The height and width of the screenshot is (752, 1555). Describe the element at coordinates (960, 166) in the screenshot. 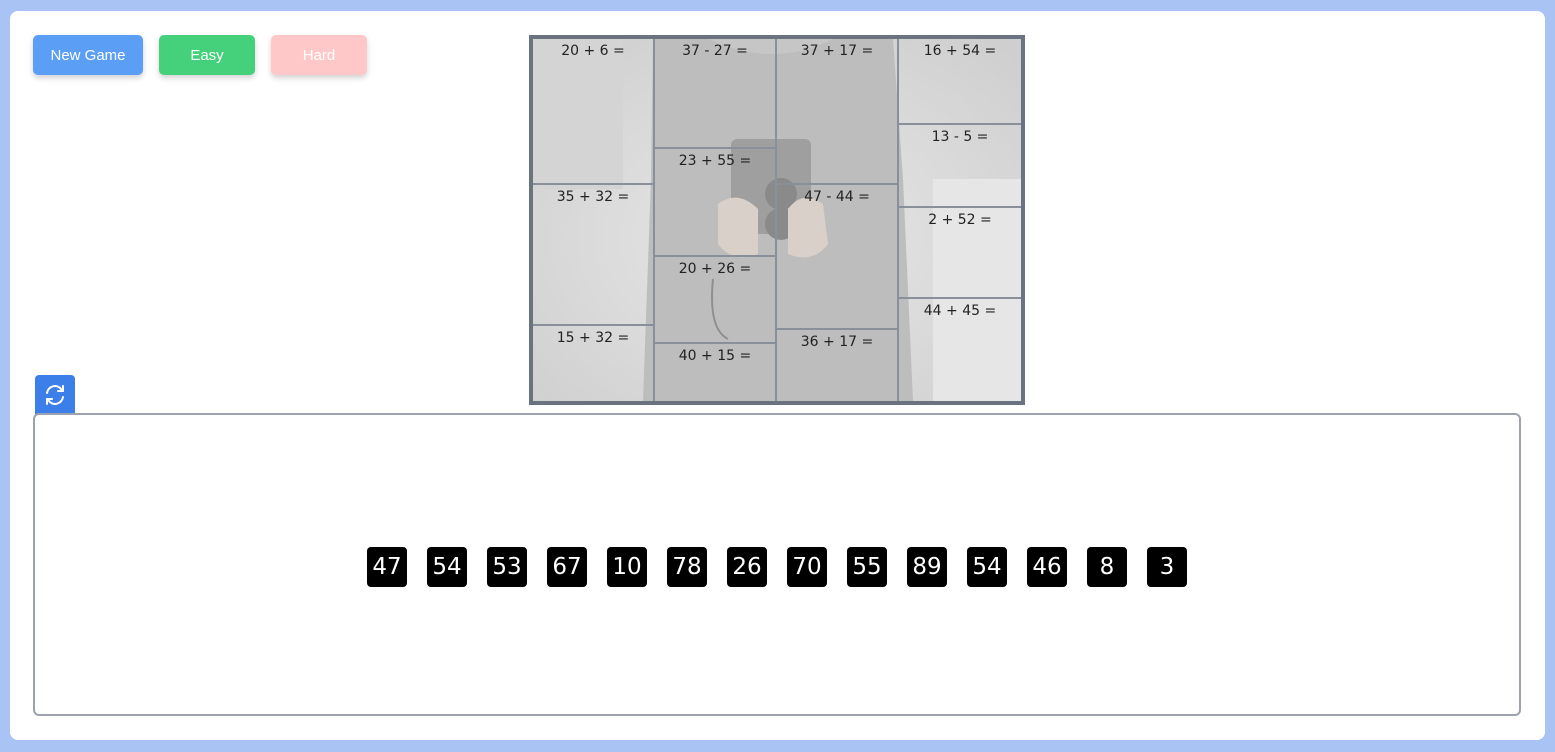

I see `puzzle-piece: 13 - 5 =` at that location.